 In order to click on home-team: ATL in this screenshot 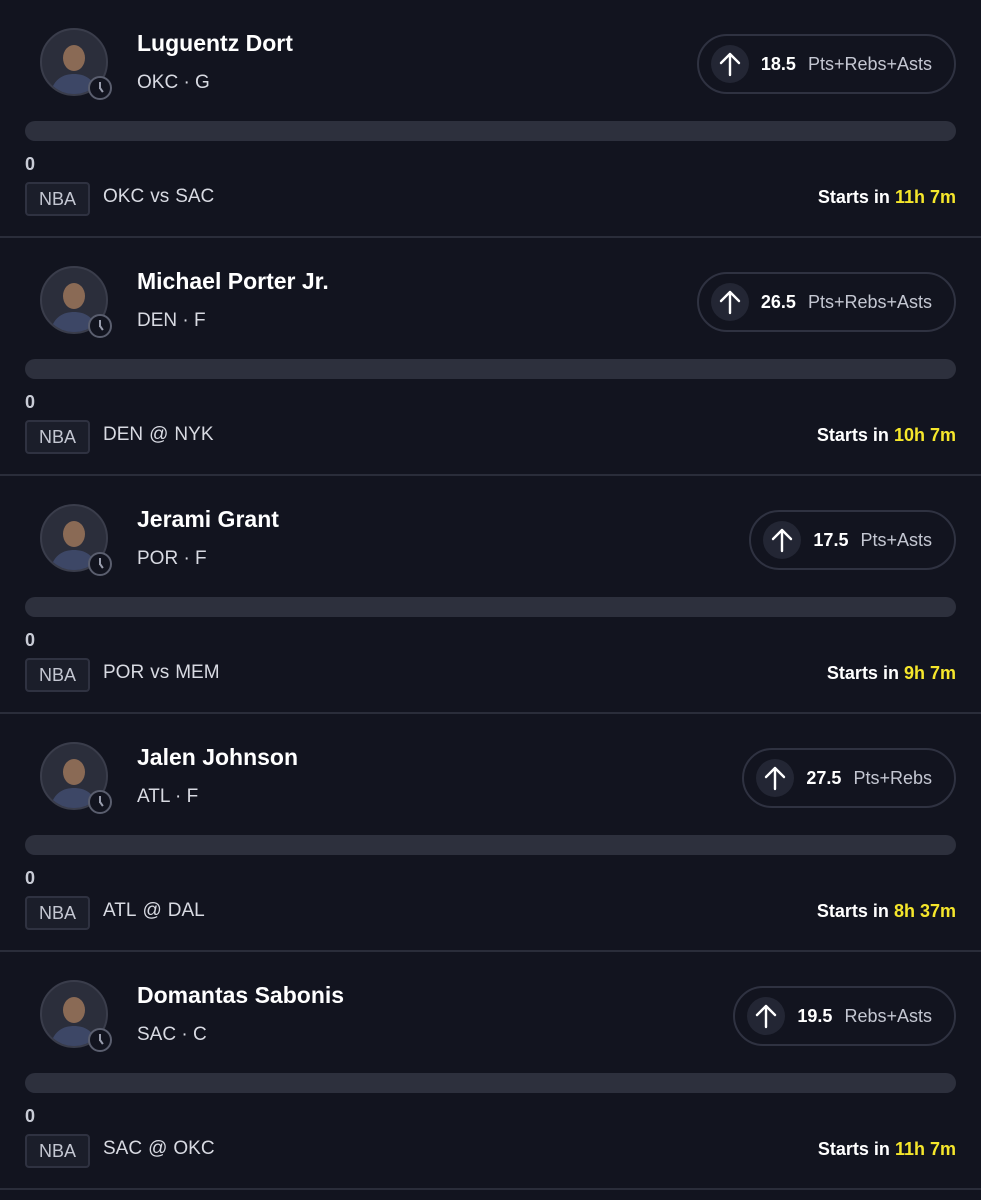, I will do `click(120, 910)`.